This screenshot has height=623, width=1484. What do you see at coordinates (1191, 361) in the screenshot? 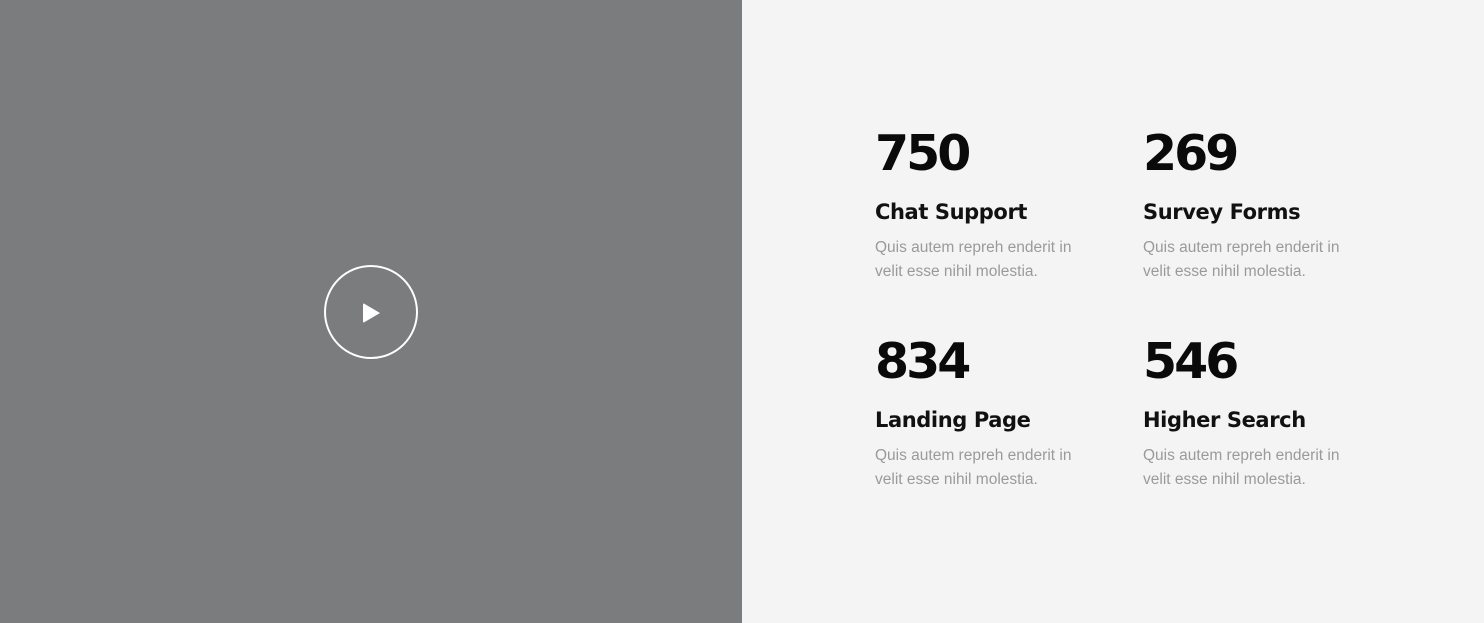
I see `stat-number: 546` at bounding box center [1191, 361].